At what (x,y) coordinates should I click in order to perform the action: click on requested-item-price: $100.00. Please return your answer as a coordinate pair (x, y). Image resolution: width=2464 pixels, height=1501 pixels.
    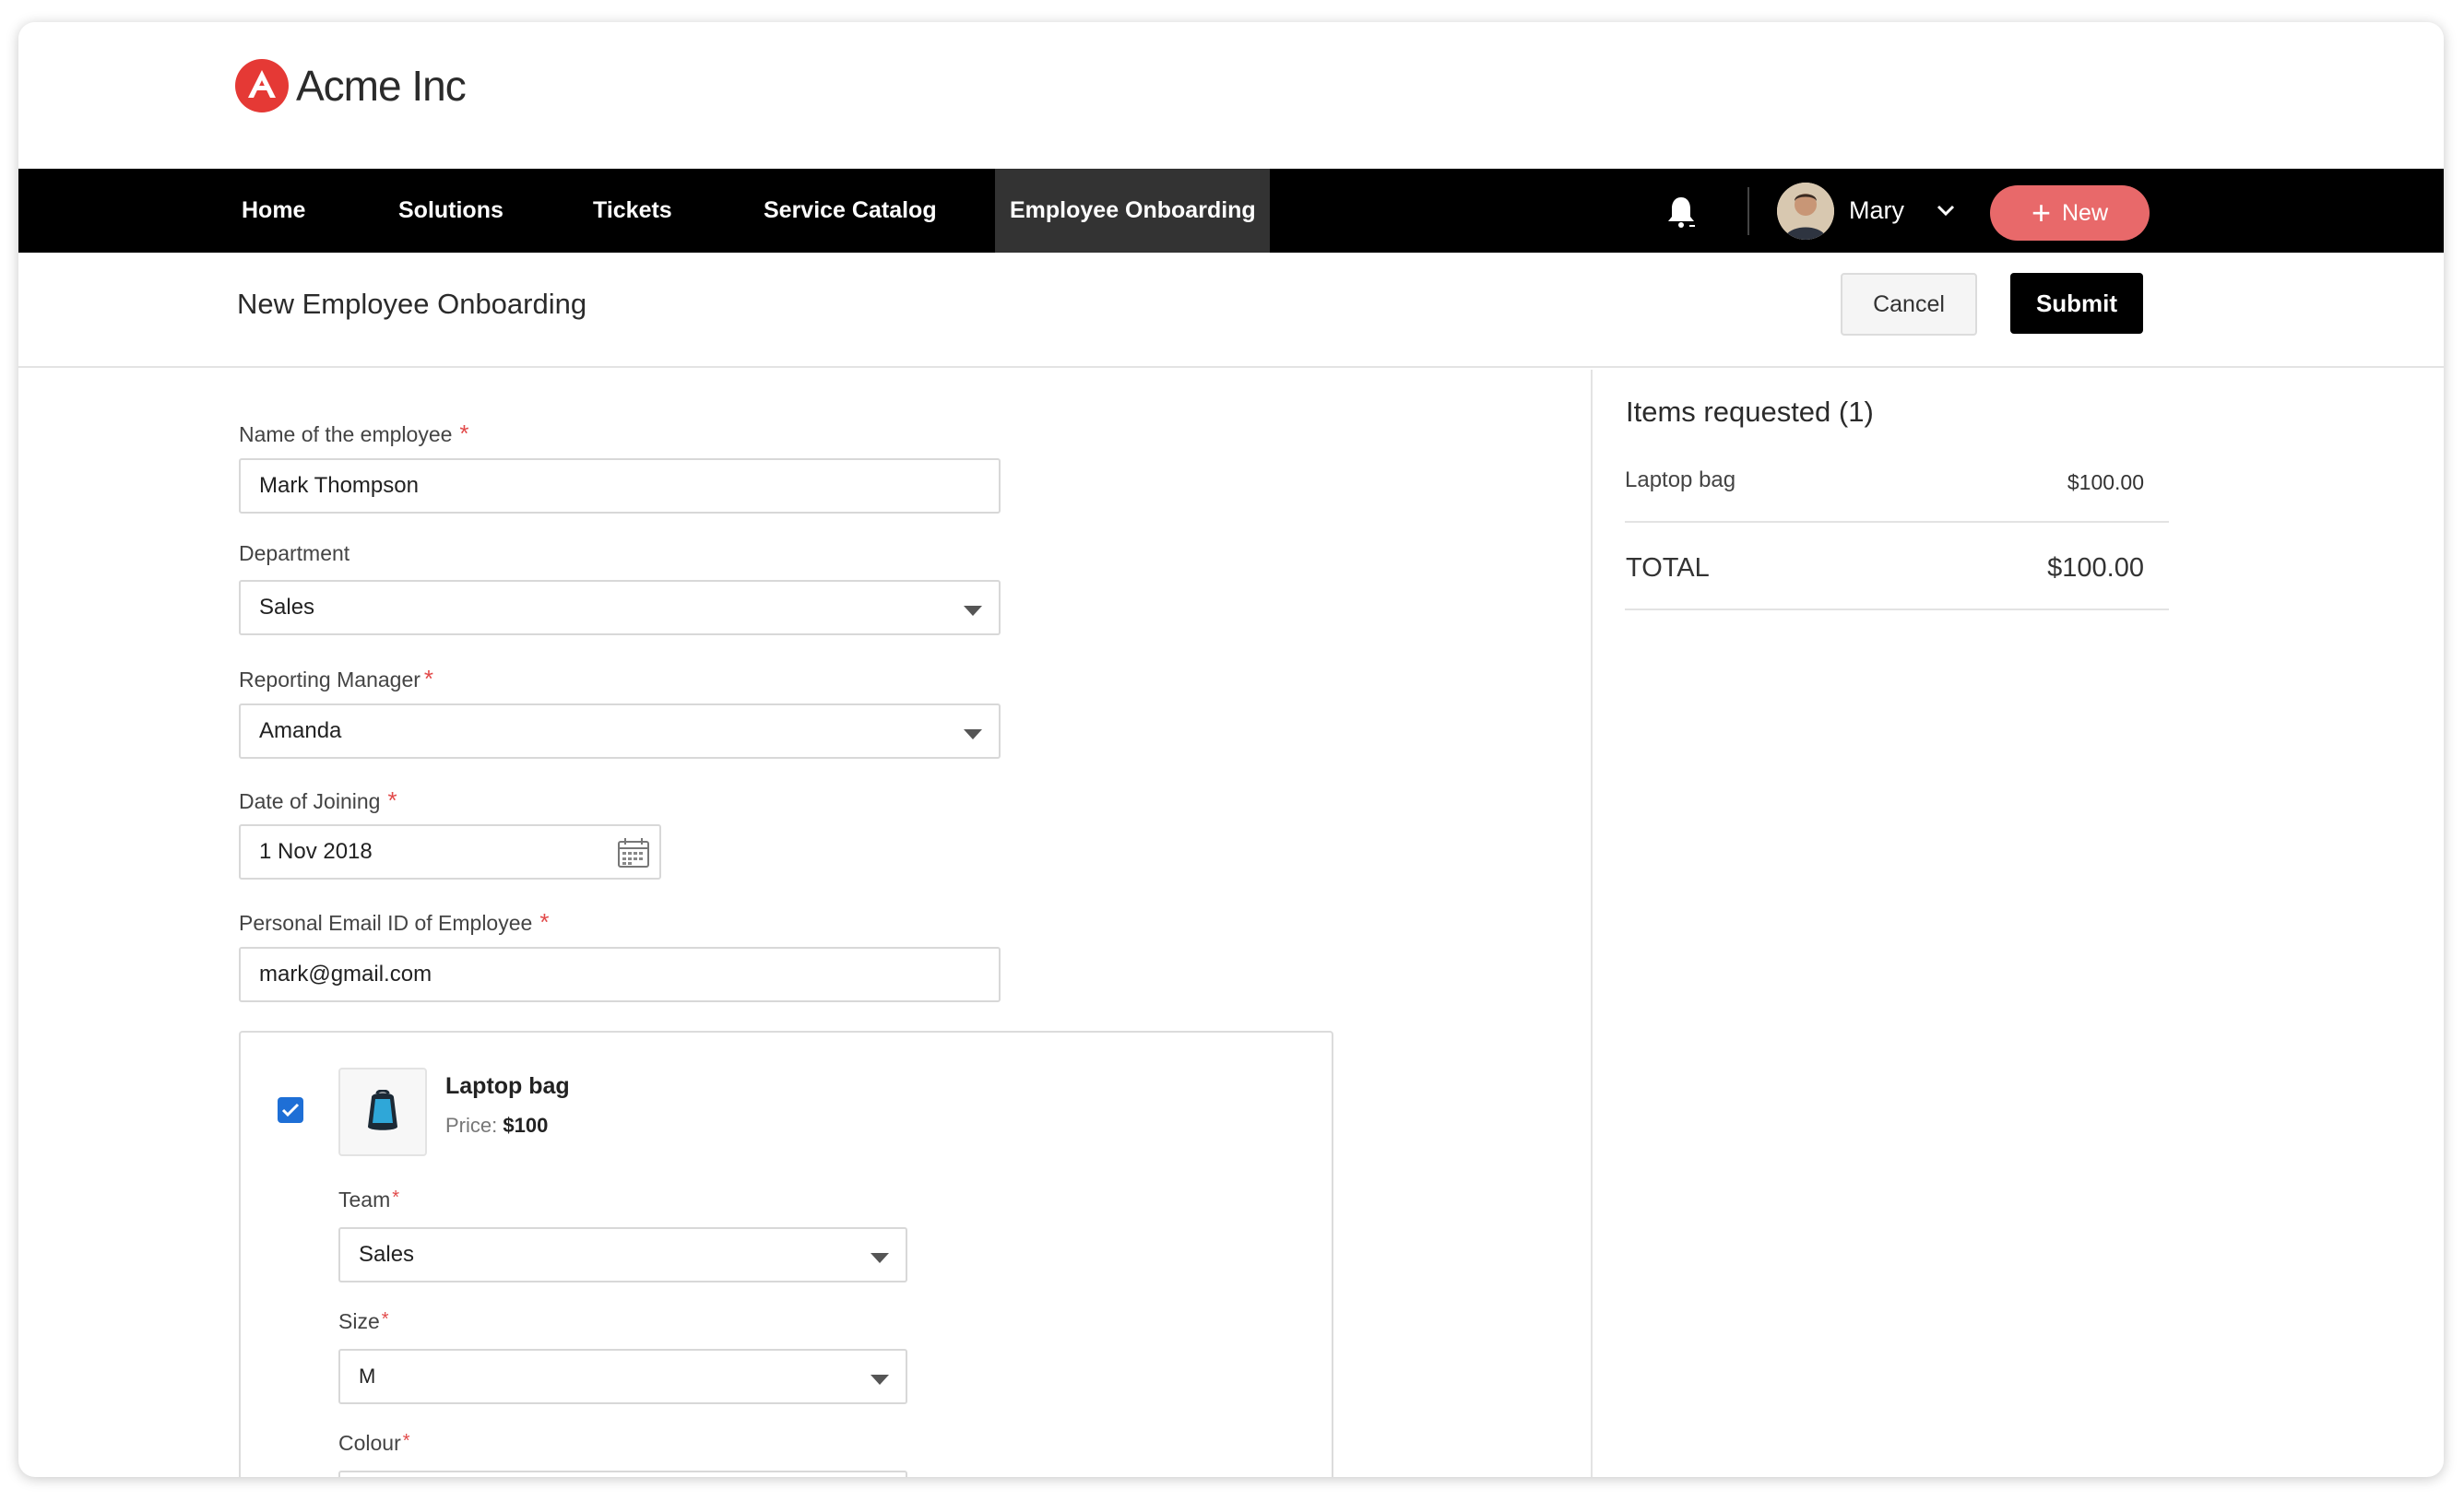
    Looking at the image, I should click on (2106, 482).